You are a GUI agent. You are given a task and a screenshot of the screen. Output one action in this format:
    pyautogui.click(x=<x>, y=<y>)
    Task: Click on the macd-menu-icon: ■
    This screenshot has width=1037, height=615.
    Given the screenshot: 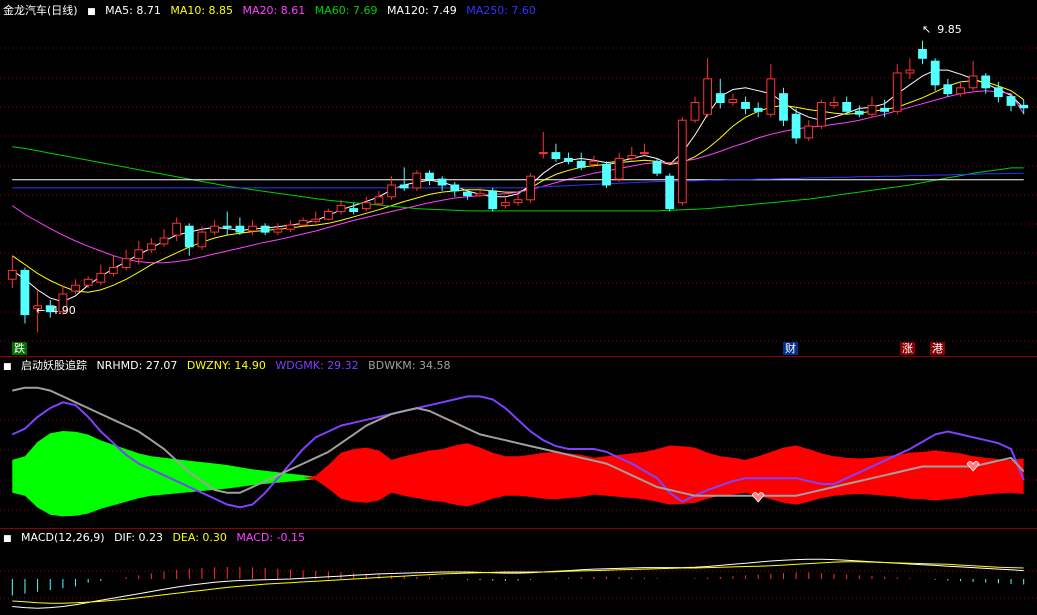 What is the action you would take?
    pyautogui.click(x=7, y=539)
    